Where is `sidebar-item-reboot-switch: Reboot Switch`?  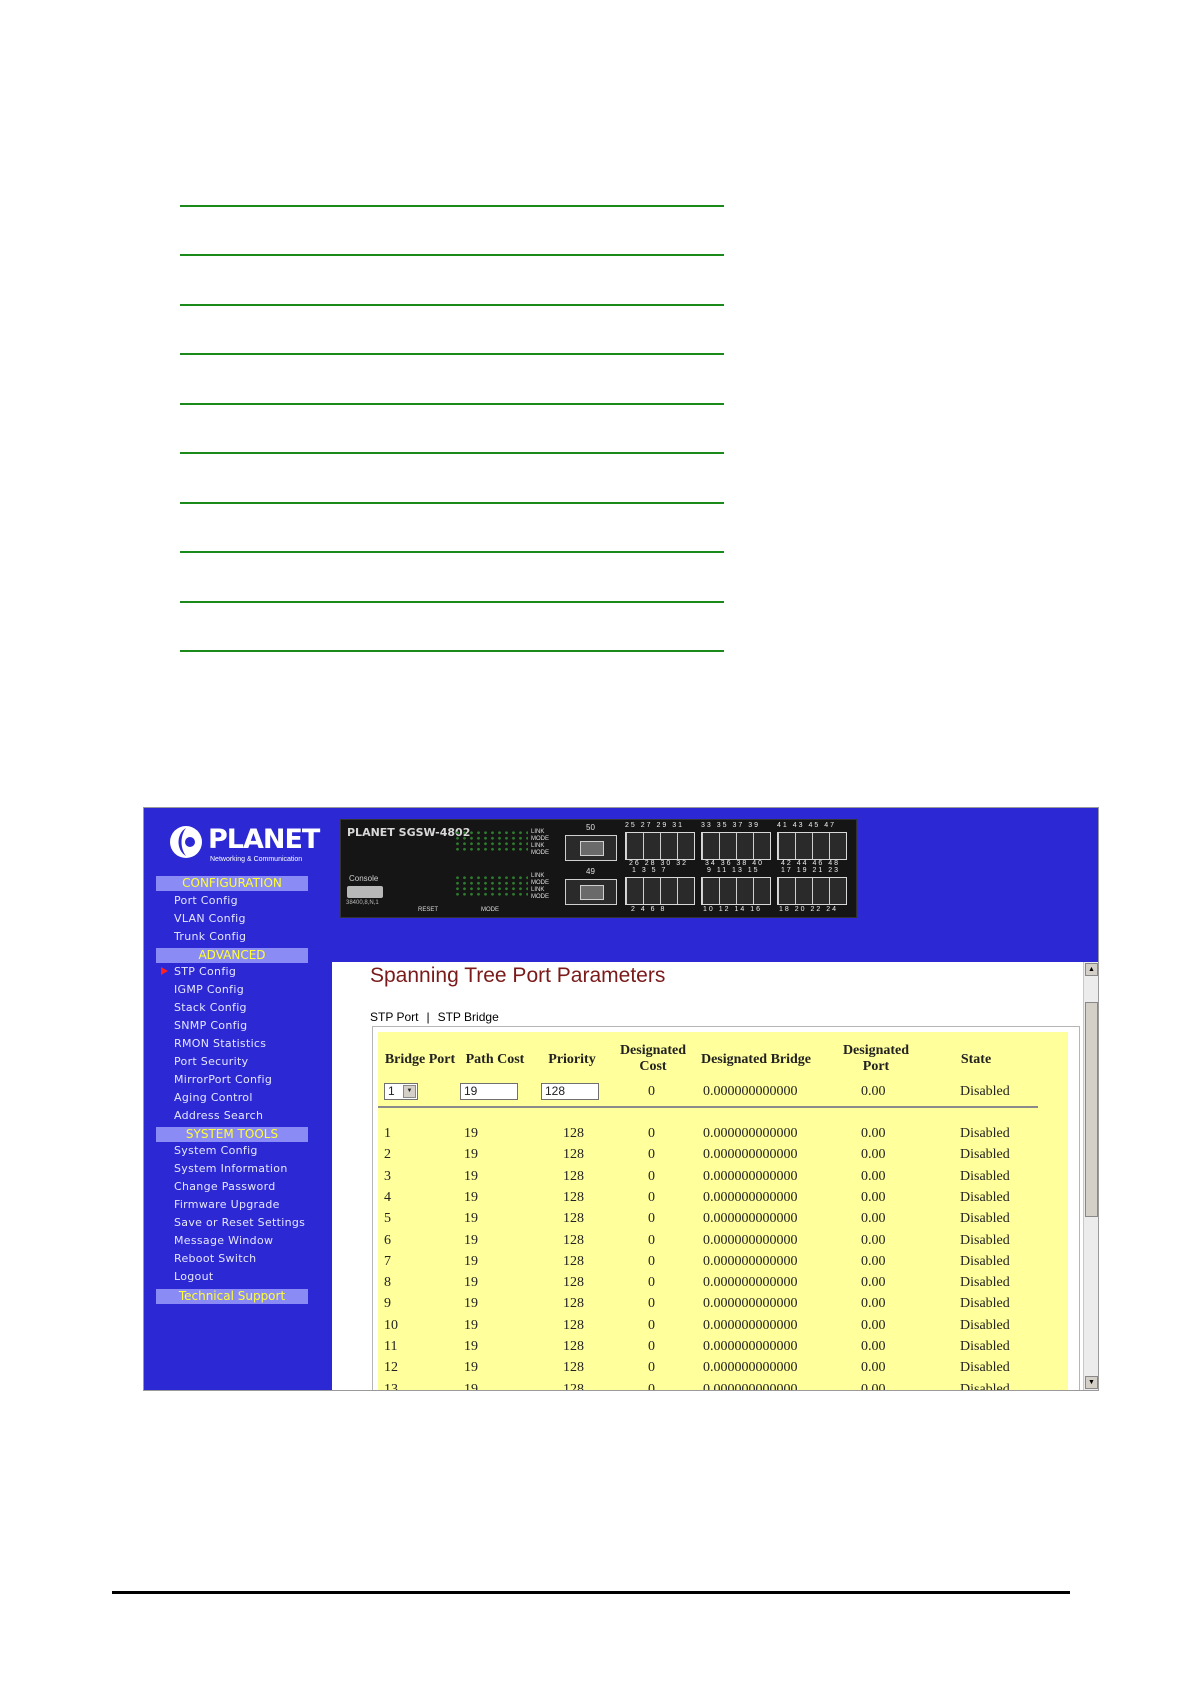
sidebar-item-reboot-switch: Reboot Switch is located at coordinates (215, 1258).